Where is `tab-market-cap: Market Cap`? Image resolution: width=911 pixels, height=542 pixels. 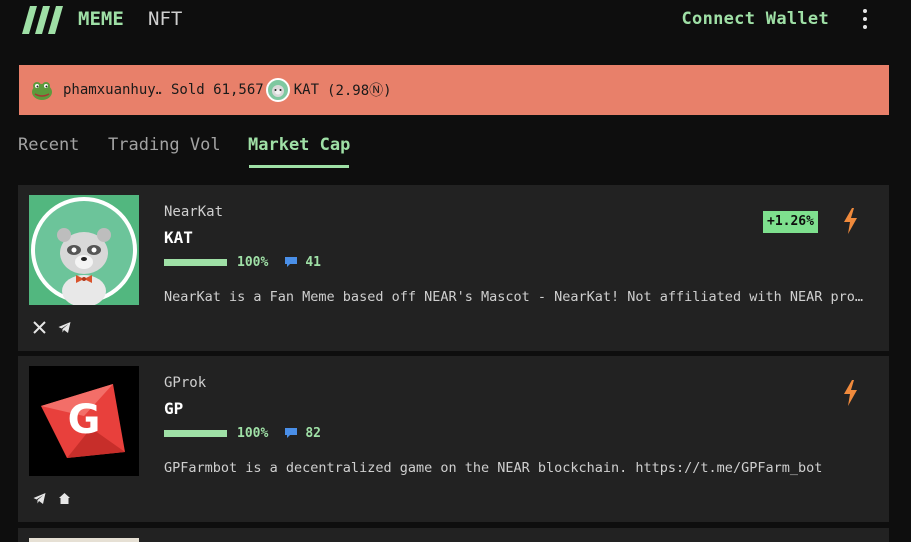 tab-market-cap: Market Cap is located at coordinates (299, 145).